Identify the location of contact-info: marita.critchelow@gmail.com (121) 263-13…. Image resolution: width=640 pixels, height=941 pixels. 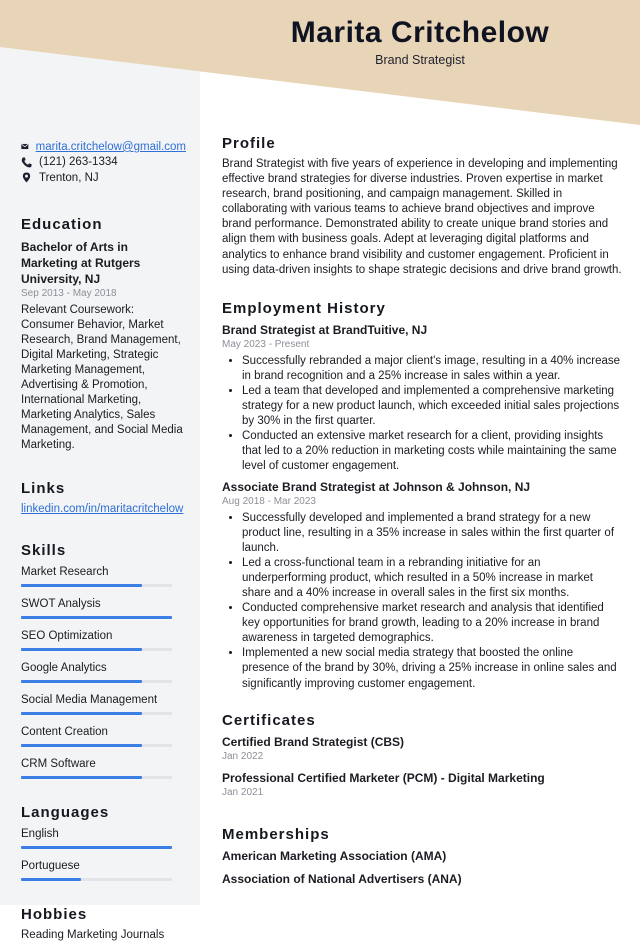
(103, 162).